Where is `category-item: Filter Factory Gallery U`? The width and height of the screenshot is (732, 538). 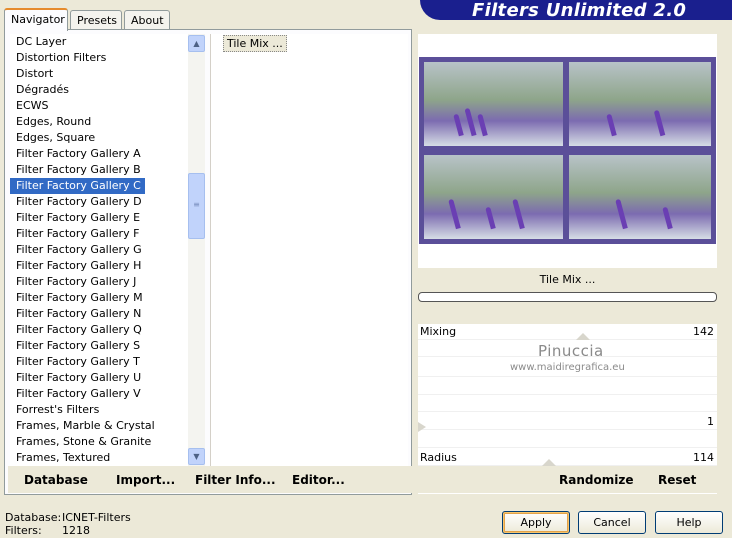 category-item: Filter Factory Gallery U is located at coordinates (99, 378).